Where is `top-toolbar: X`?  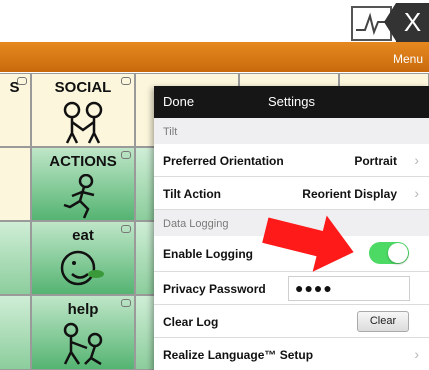
top-toolbar: X is located at coordinates (214, 21).